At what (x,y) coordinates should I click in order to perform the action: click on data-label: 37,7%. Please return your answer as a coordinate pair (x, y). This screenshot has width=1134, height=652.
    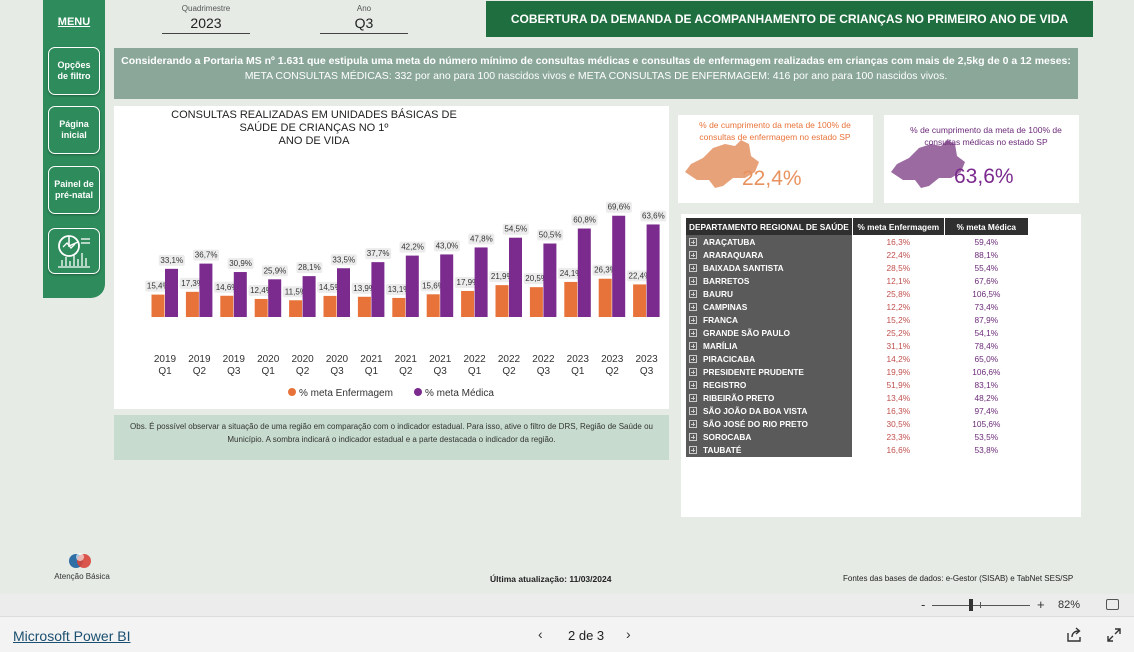
    Looking at the image, I should click on (378, 253).